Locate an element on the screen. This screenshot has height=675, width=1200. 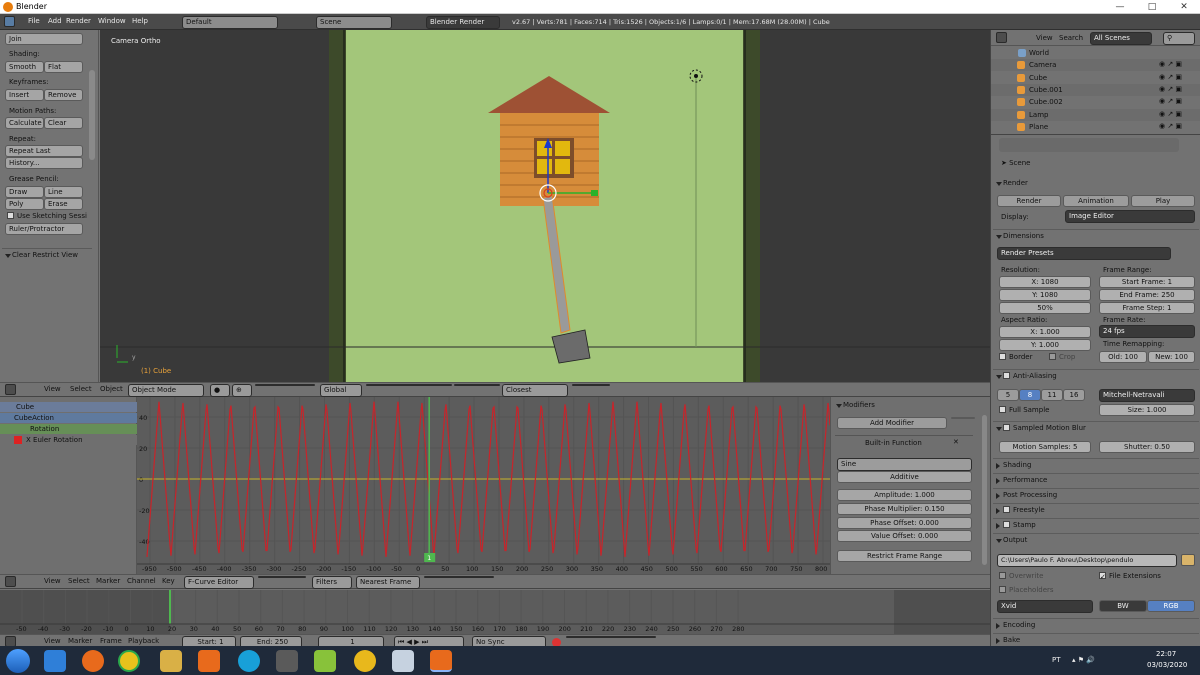
add-modifier-button: Add Modifier is located at coordinates (892, 423).